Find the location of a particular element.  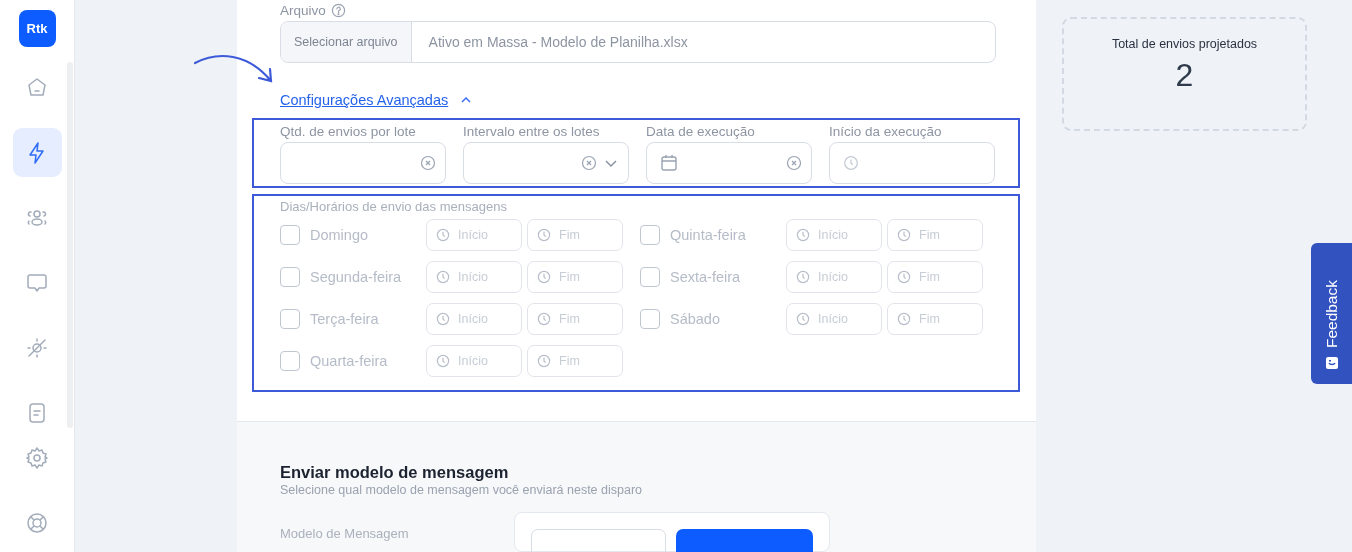

summary-value: 2 is located at coordinates (1184, 75).